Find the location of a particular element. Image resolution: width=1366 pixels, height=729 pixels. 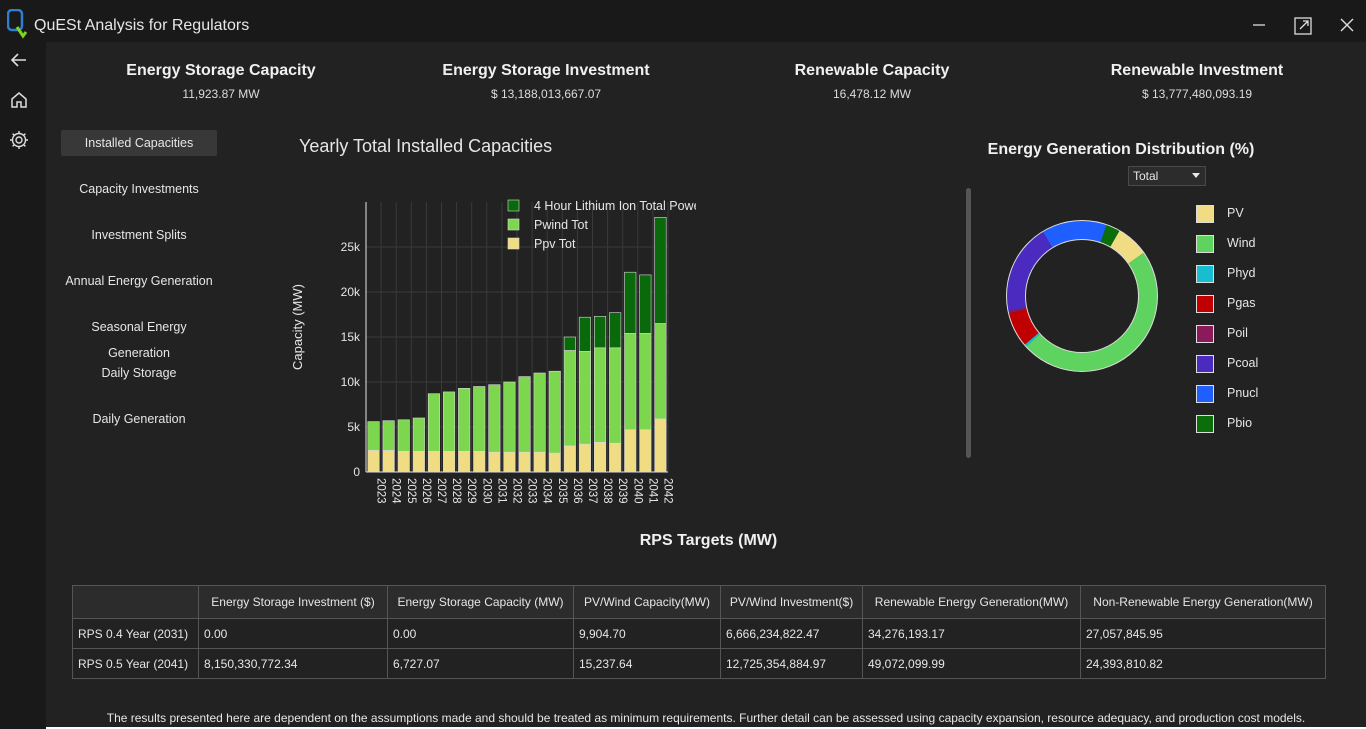

legend-label: Pwind Tot is located at coordinates (561, 225).